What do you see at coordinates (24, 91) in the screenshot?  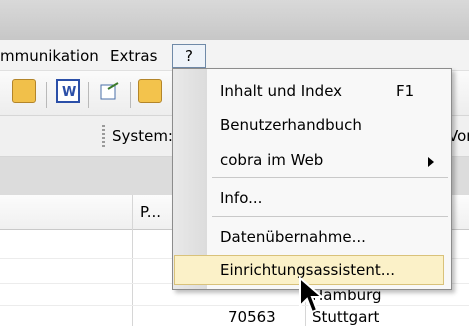 I see `envelope-icon` at bounding box center [24, 91].